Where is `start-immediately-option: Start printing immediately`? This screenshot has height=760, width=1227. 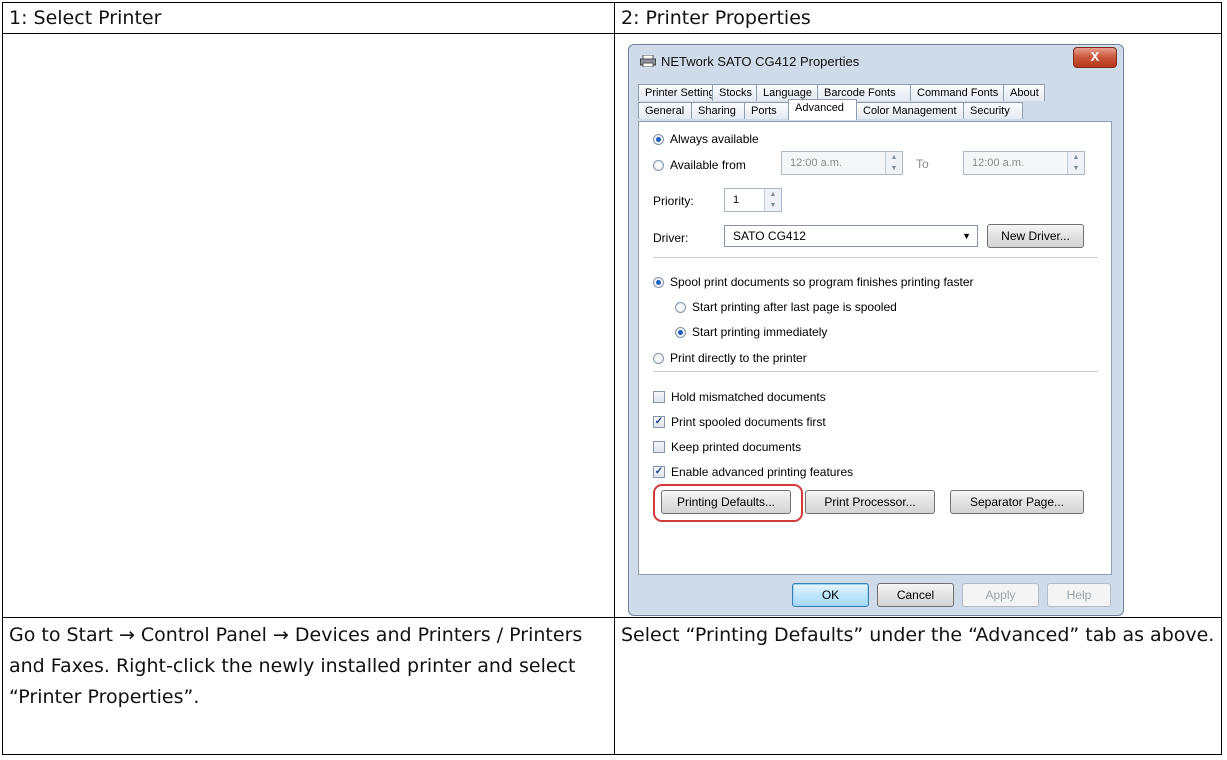 start-immediately-option: Start printing immediately is located at coordinates (751, 332).